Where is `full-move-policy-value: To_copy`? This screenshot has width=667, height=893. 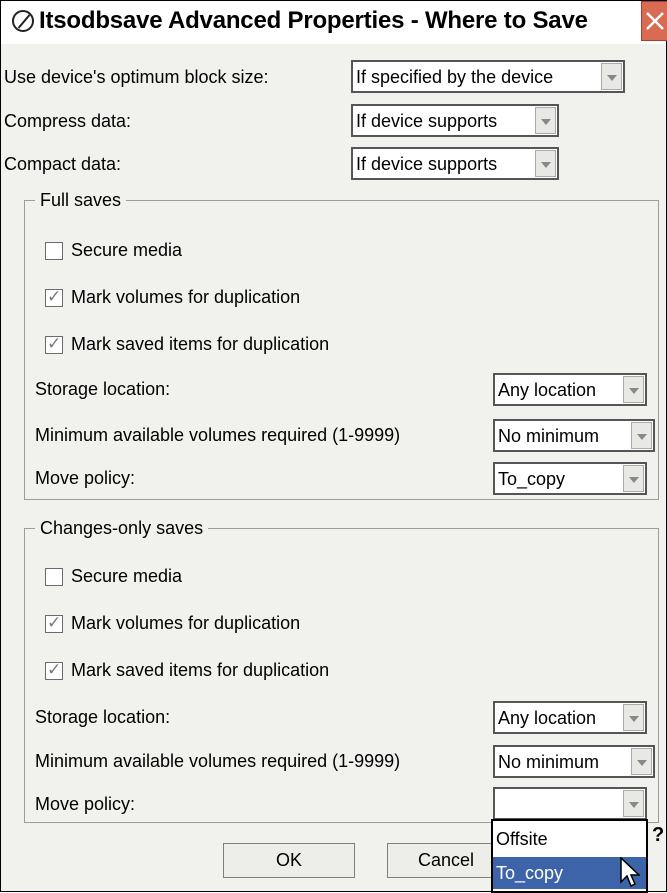 full-move-policy-value: To_copy is located at coordinates (532, 479).